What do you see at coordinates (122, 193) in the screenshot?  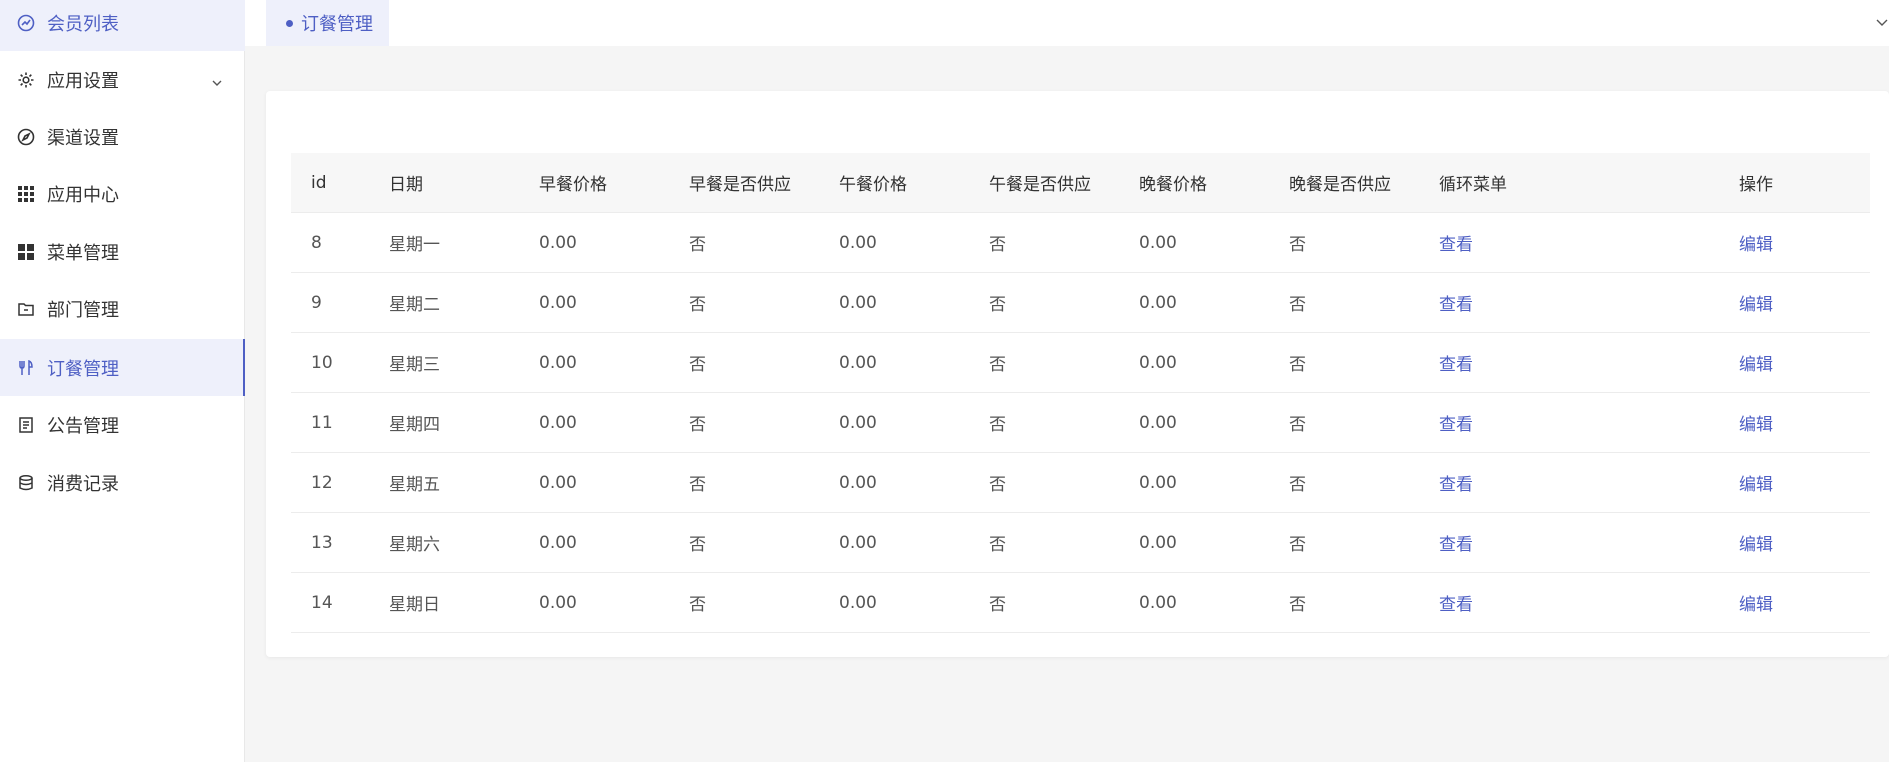 I see `sidebar-item-app-center: 应用中心` at bounding box center [122, 193].